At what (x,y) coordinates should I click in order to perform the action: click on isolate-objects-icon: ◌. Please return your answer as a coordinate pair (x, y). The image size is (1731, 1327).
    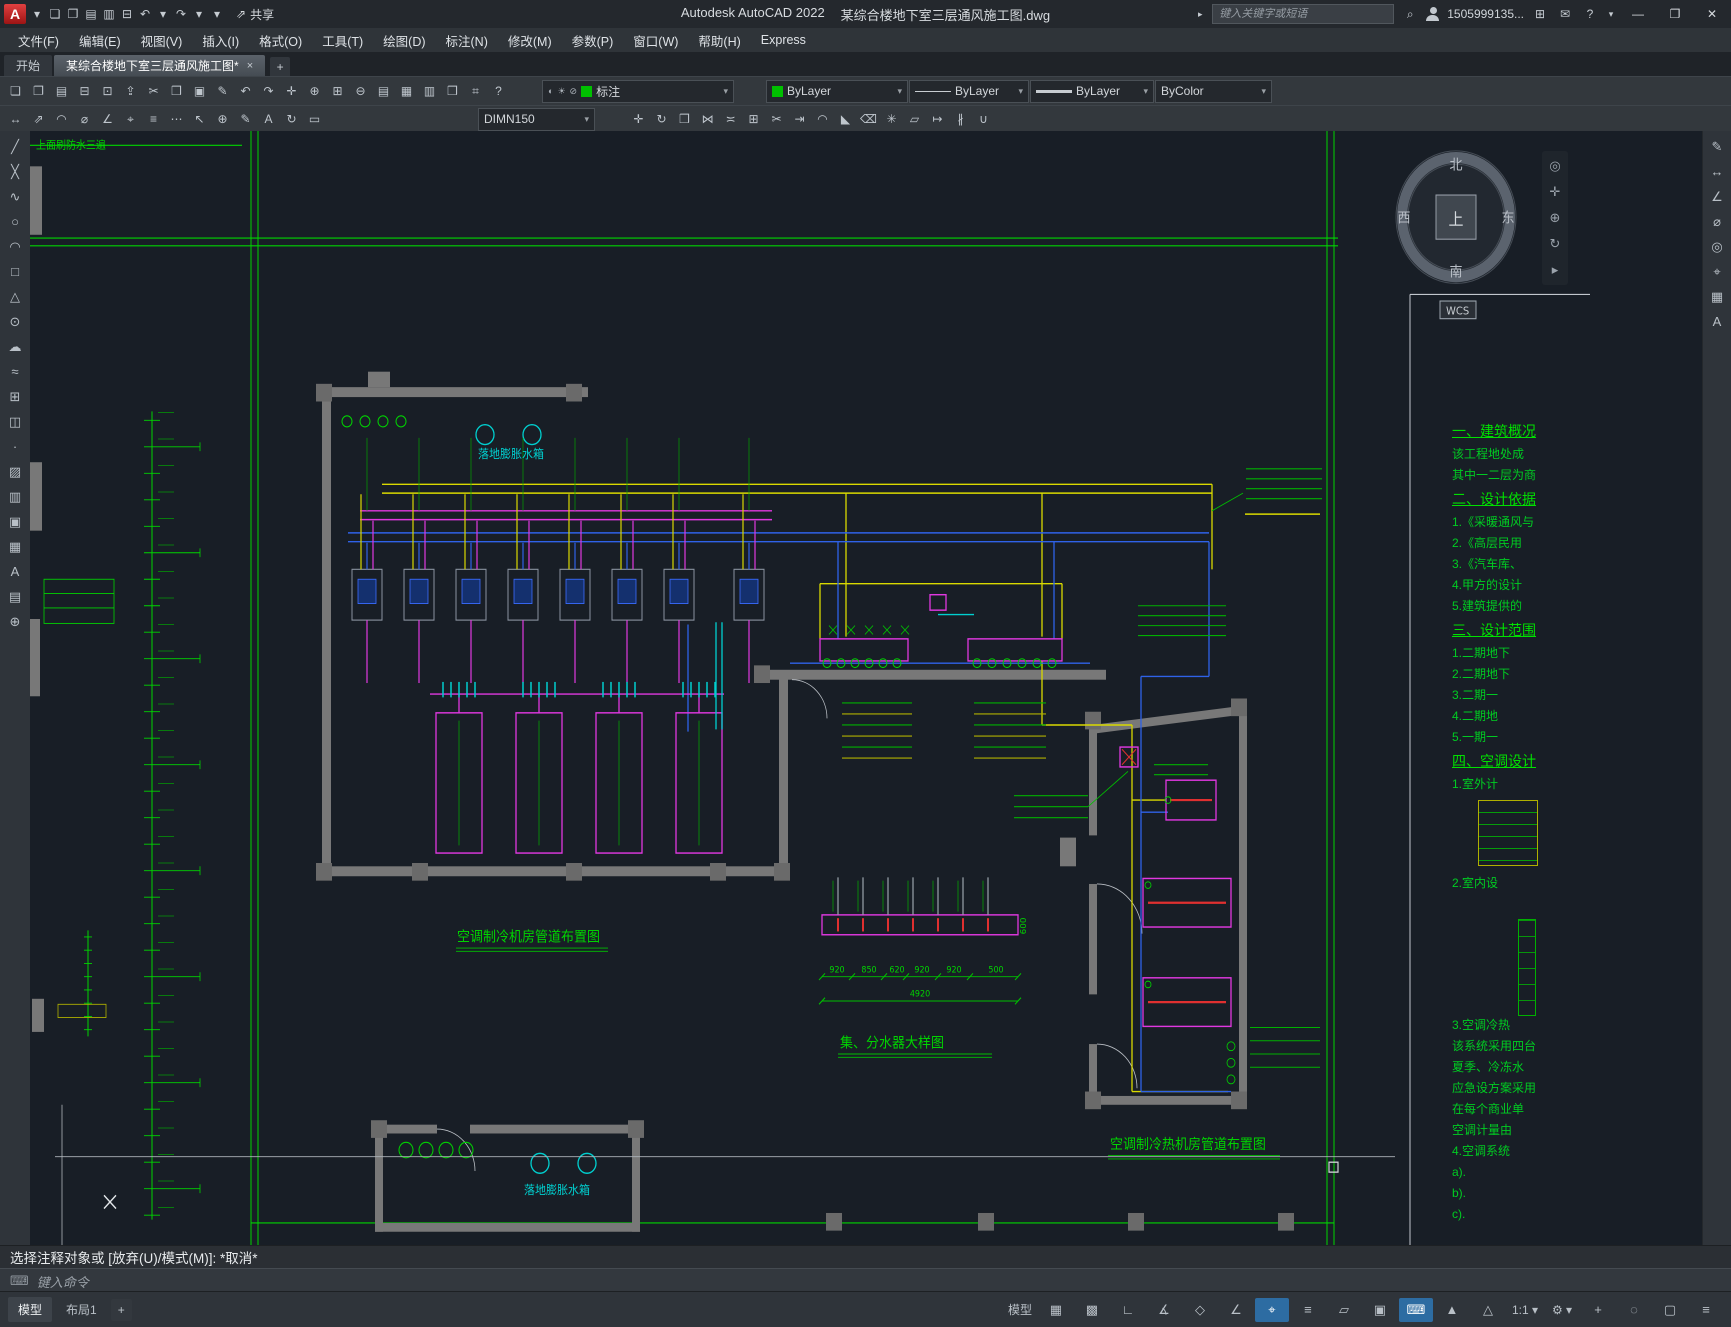
    Looking at the image, I should click on (1634, 1310).